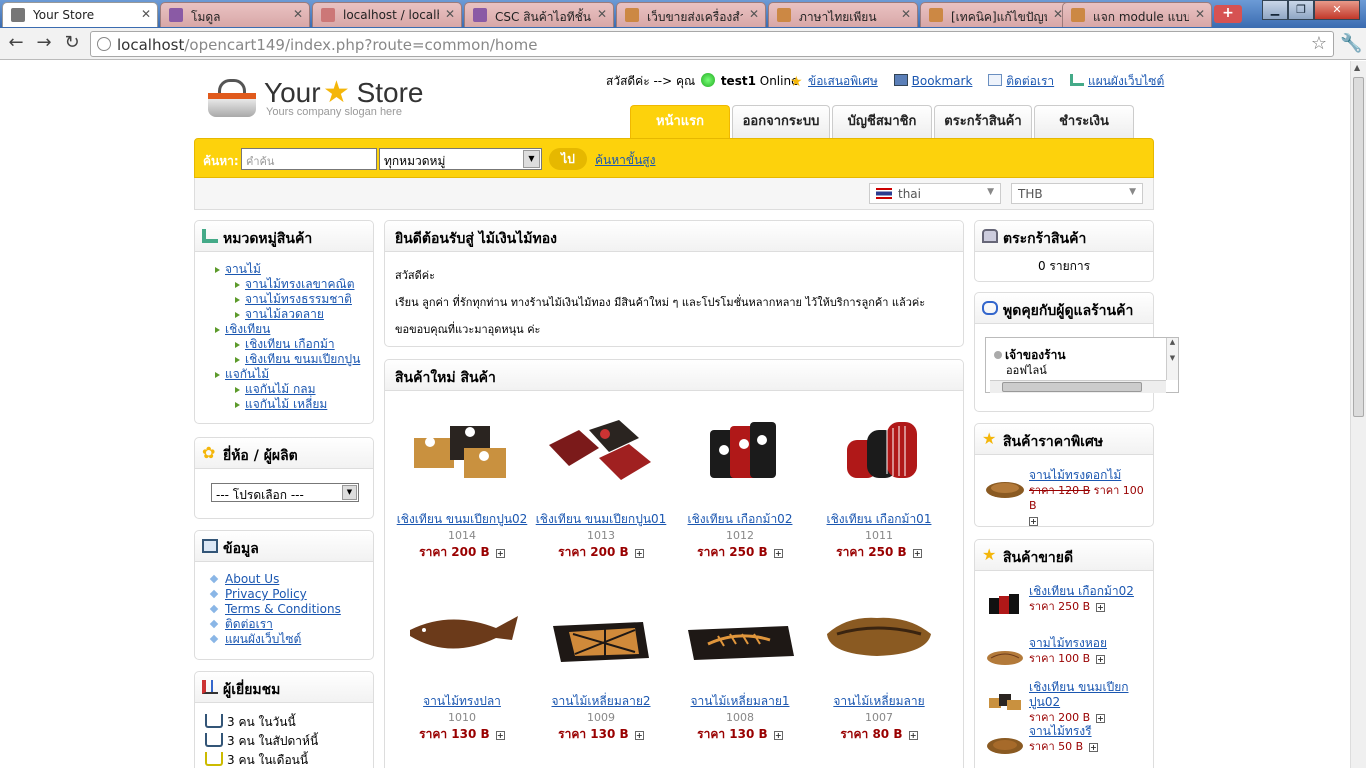 This screenshot has height=768, width=1366. Describe the element at coordinates (460, 159) in the screenshot. I see `category-select: ทุกหมวดหมู่ ▼` at that location.